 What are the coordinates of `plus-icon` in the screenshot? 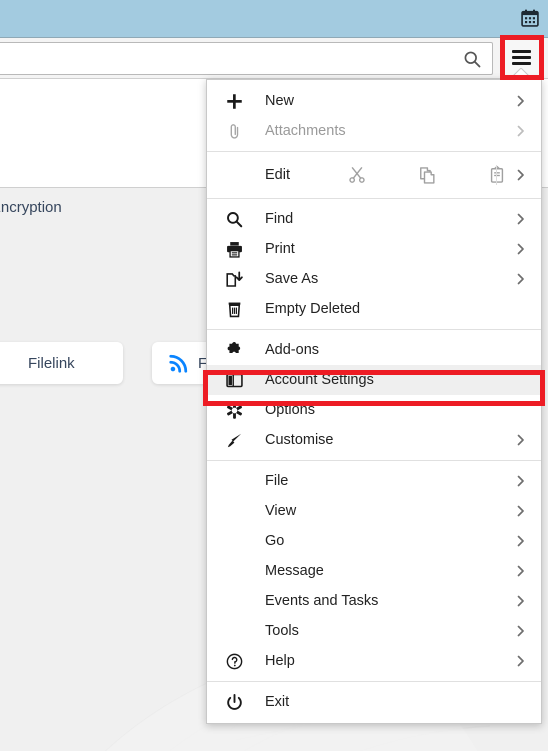 It's located at (234, 101).